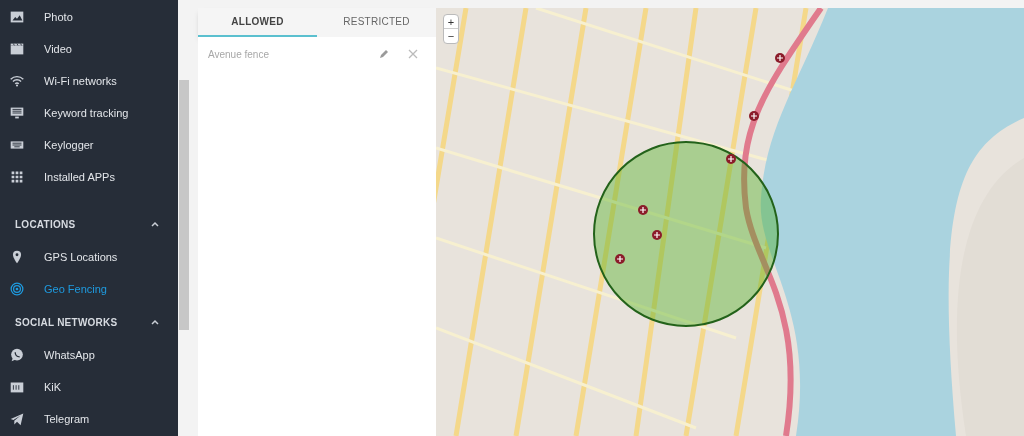  What do you see at coordinates (89, 419) in the screenshot?
I see `sidebar-item: Telegram` at bounding box center [89, 419].